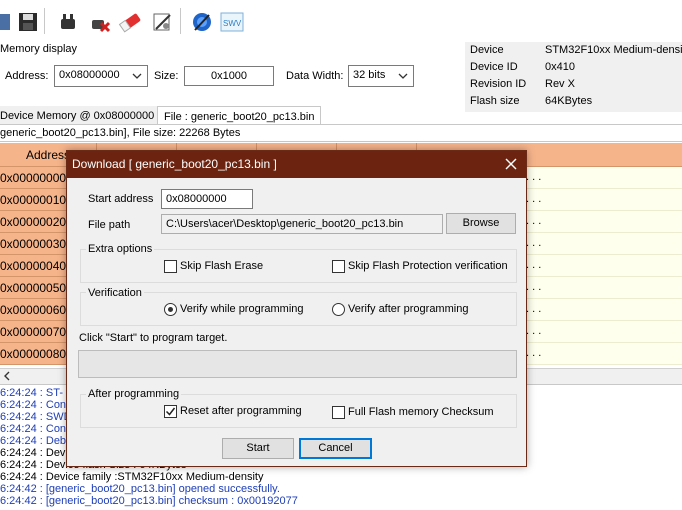 The height and width of the screenshot is (510, 682). Describe the element at coordinates (369, 75) in the screenshot. I see `data-width-value: 32 bits` at that location.